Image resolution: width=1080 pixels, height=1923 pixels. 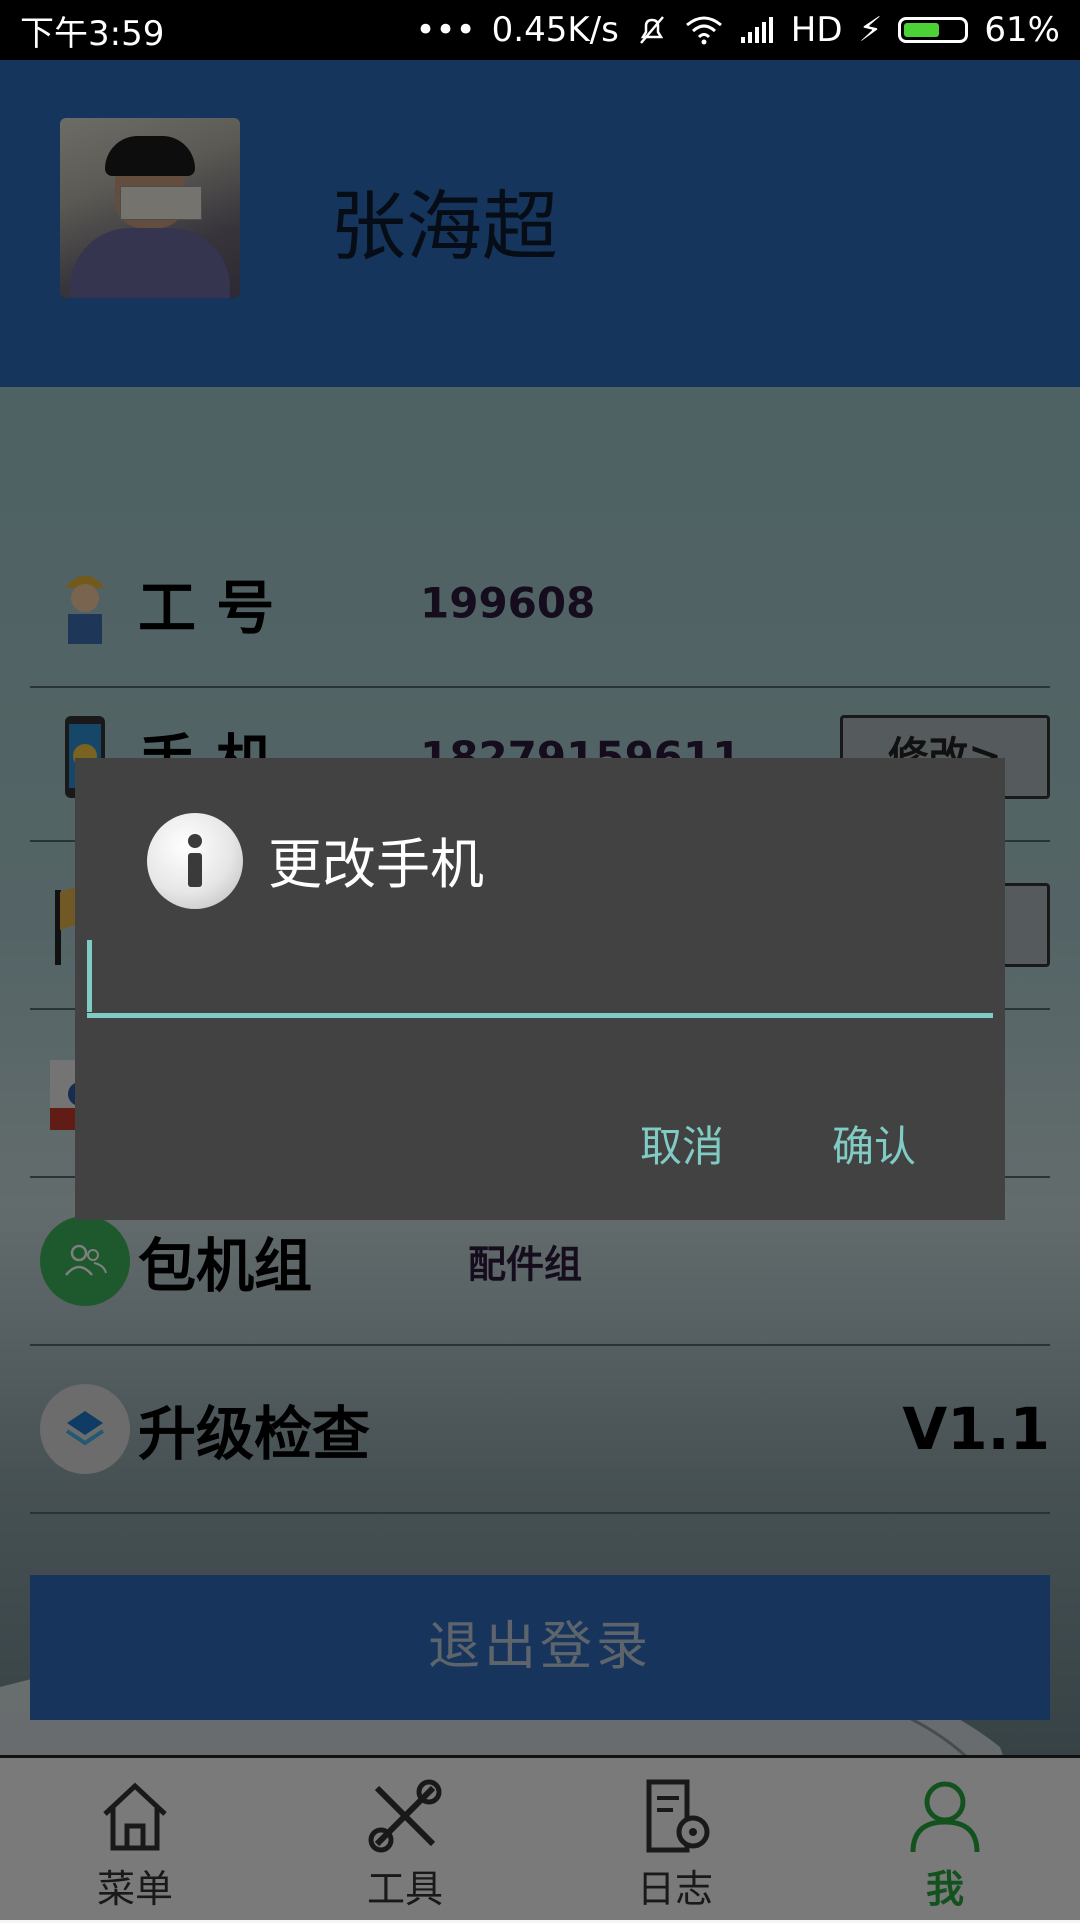 What do you see at coordinates (816, 30) in the screenshot?
I see `network-type: HD` at bounding box center [816, 30].